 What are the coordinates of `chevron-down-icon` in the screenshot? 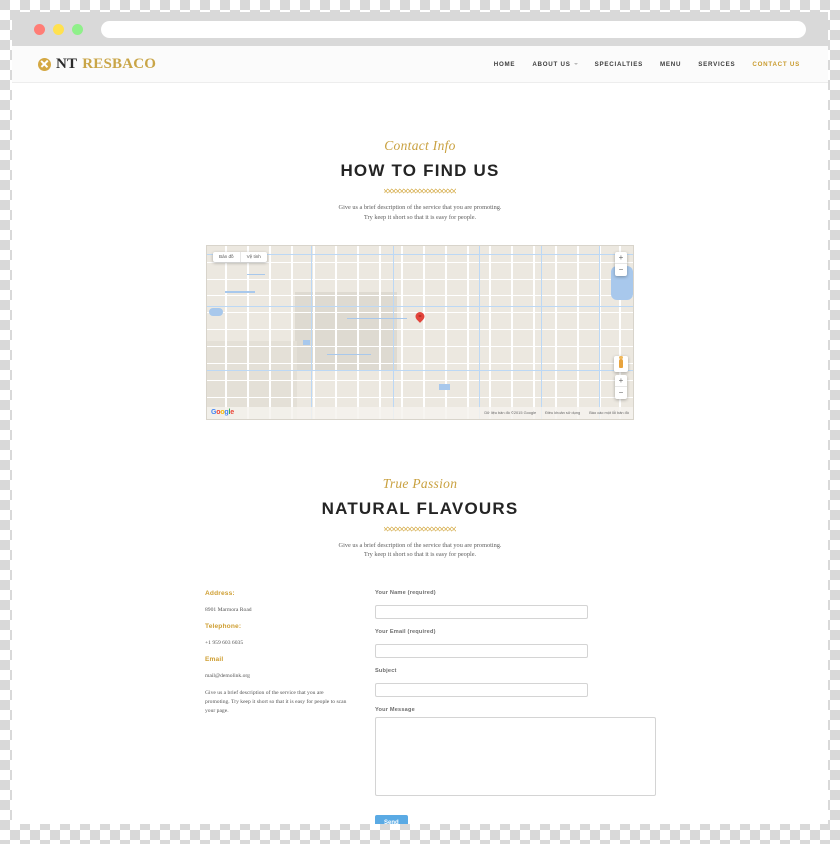 It's located at (575, 63).